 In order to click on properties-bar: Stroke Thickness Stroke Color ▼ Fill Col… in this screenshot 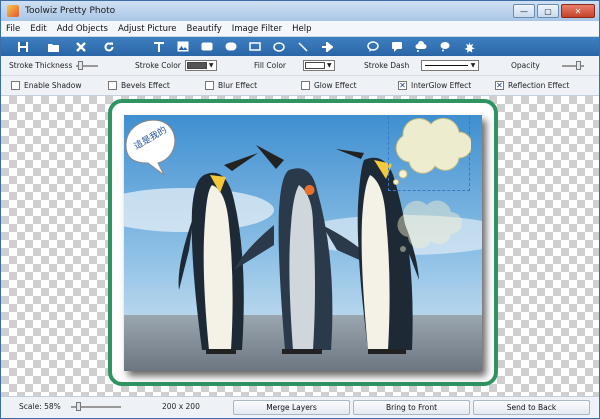, I will do `click(300, 66)`.